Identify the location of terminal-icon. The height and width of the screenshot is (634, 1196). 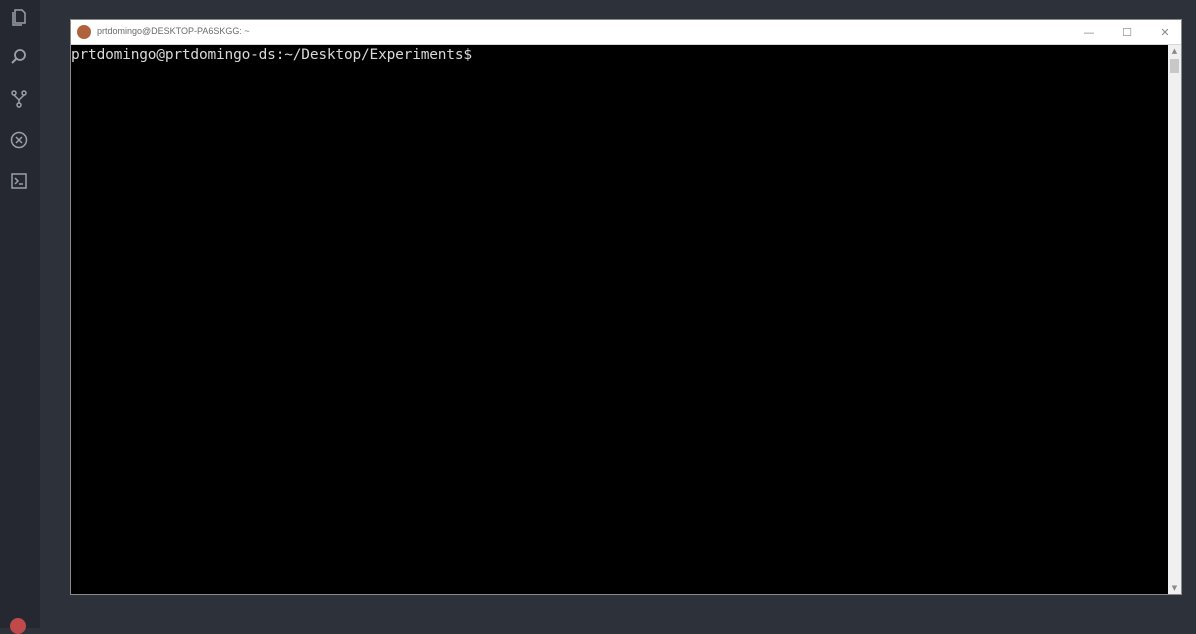
(19, 181).